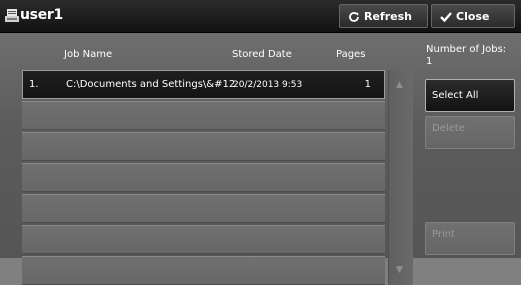 This screenshot has width=521, height=285. I want to click on window-title: user1, so click(41, 15).